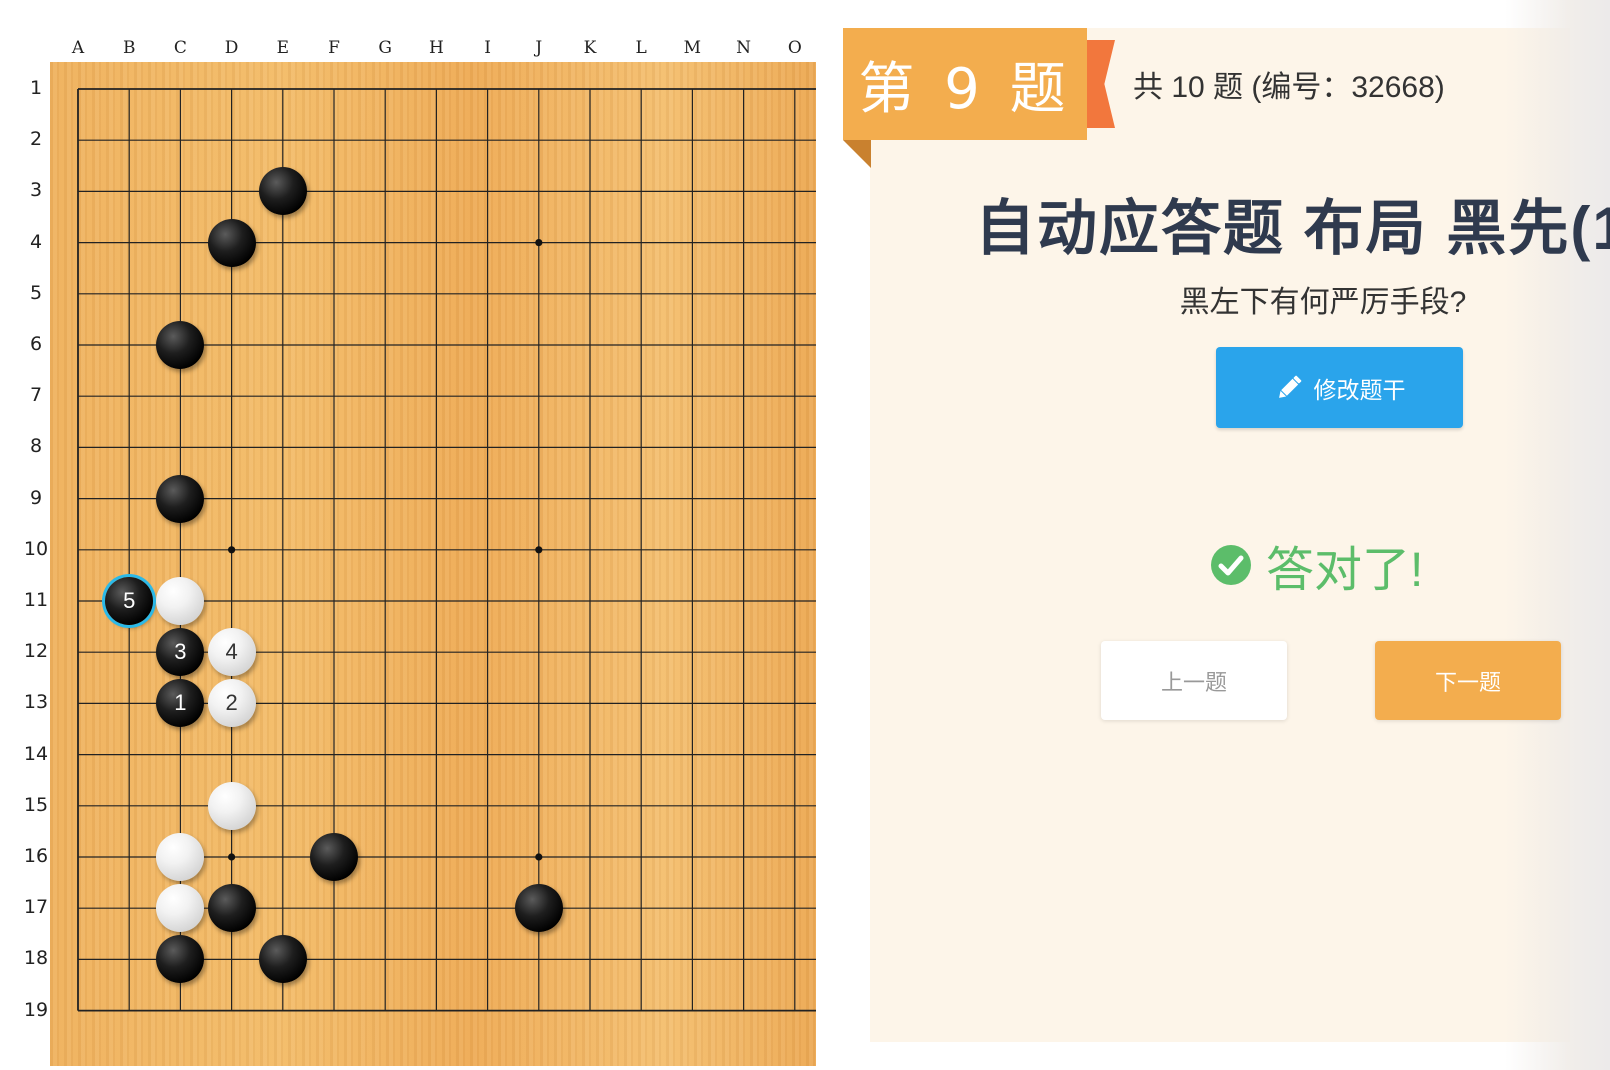  I want to click on answer-result-text: 答对了!, so click(1345, 570).